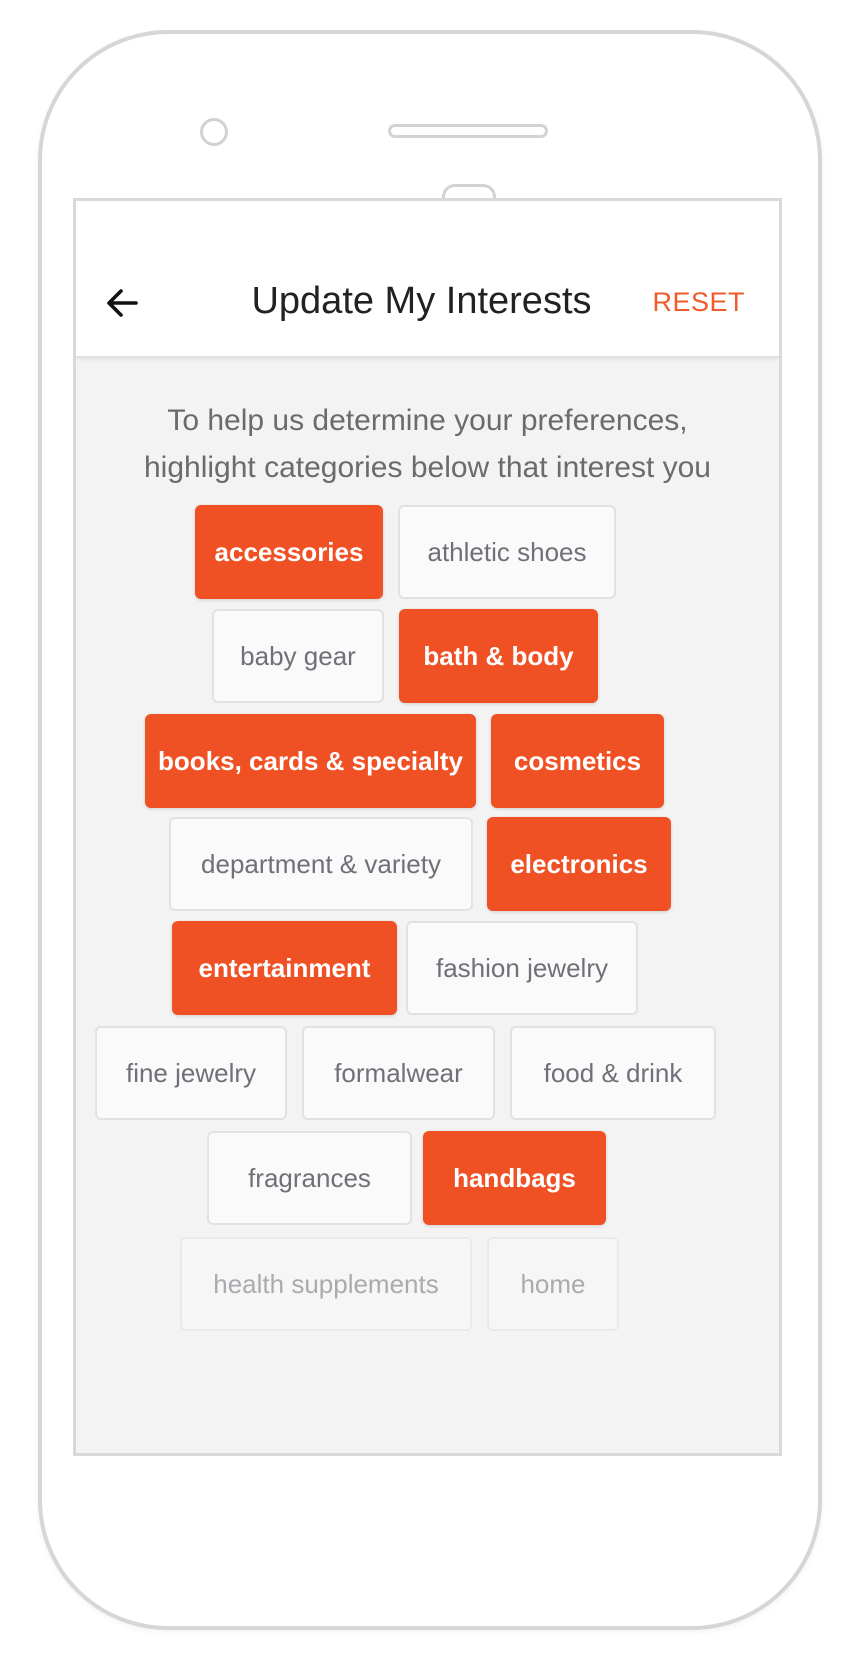  I want to click on category-chip-label: books, cards & specialty, so click(310, 760).